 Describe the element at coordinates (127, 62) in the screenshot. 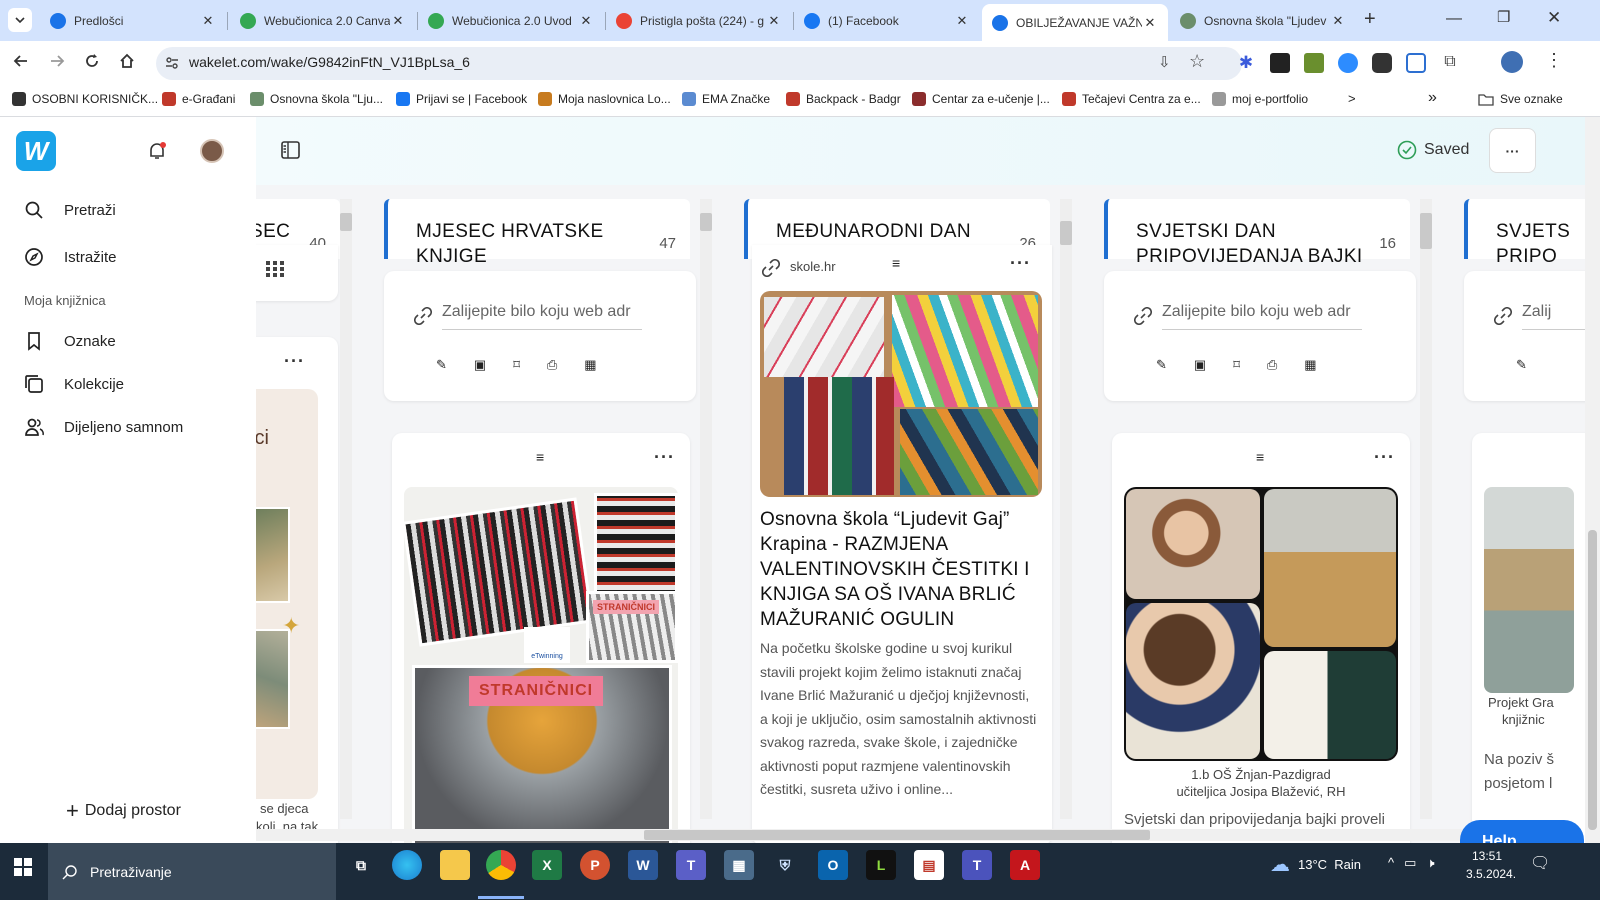

I see `home-button` at that location.